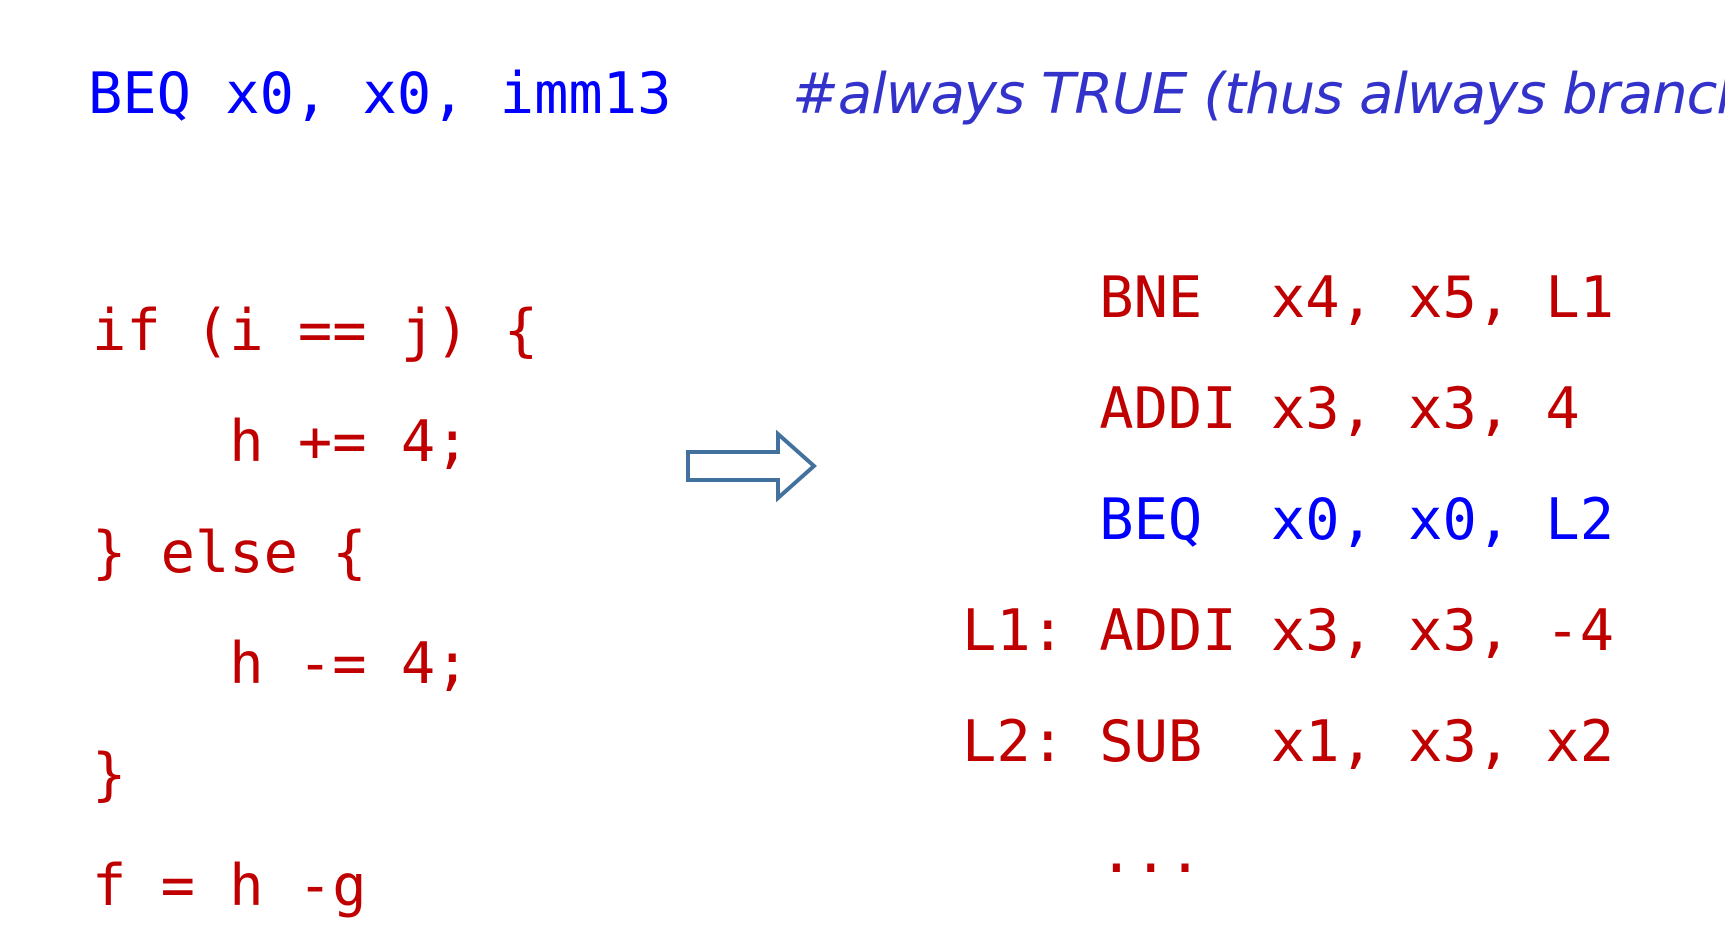 The width and height of the screenshot is (1725, 942). What do you see at coordinates (380, 94) in the screenshot?
I see `header-instruction: BEQ x0, x0, imm13` at bounding box center [380, 94].